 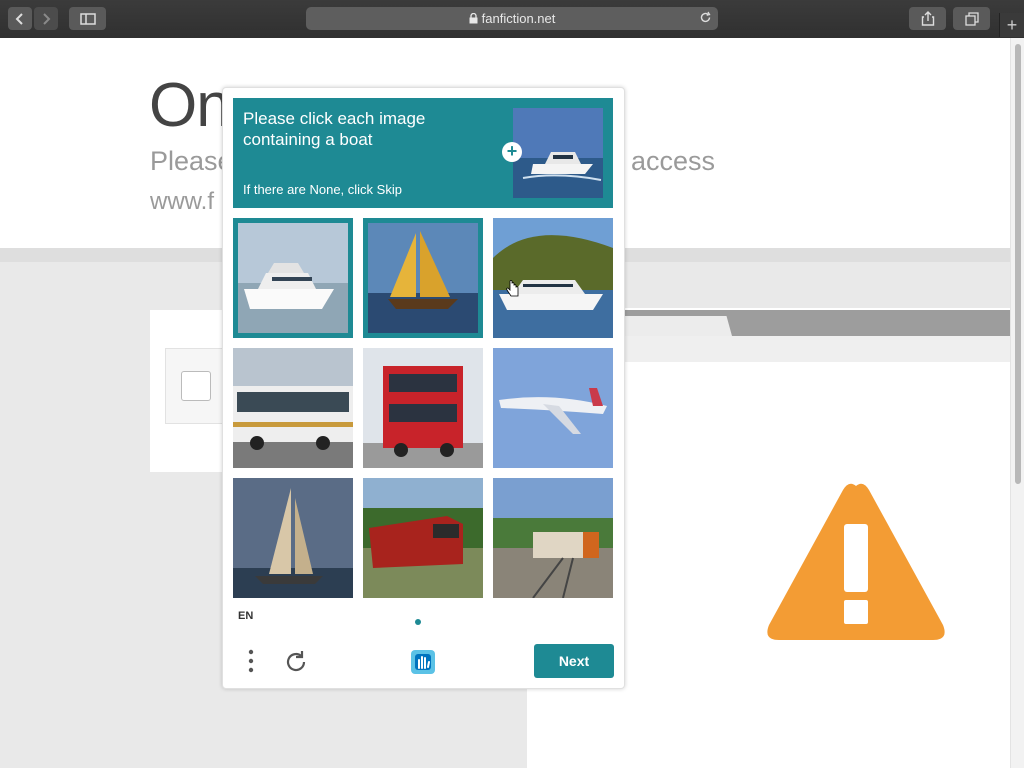 What do you see at coordinates (423, 278) in the screenshot?
I see `tile-sailboat-yellow` at bounding box center [423, 278].